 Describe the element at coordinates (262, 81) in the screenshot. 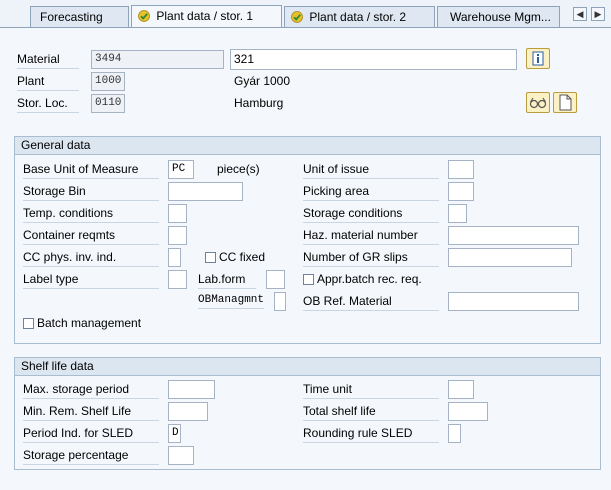

I see `plant-description: Gyár 1000` at that location.